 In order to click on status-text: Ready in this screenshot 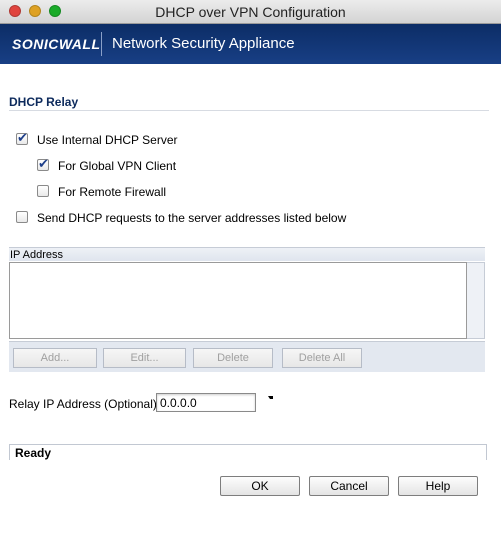, I will do `click(33, 453)`.